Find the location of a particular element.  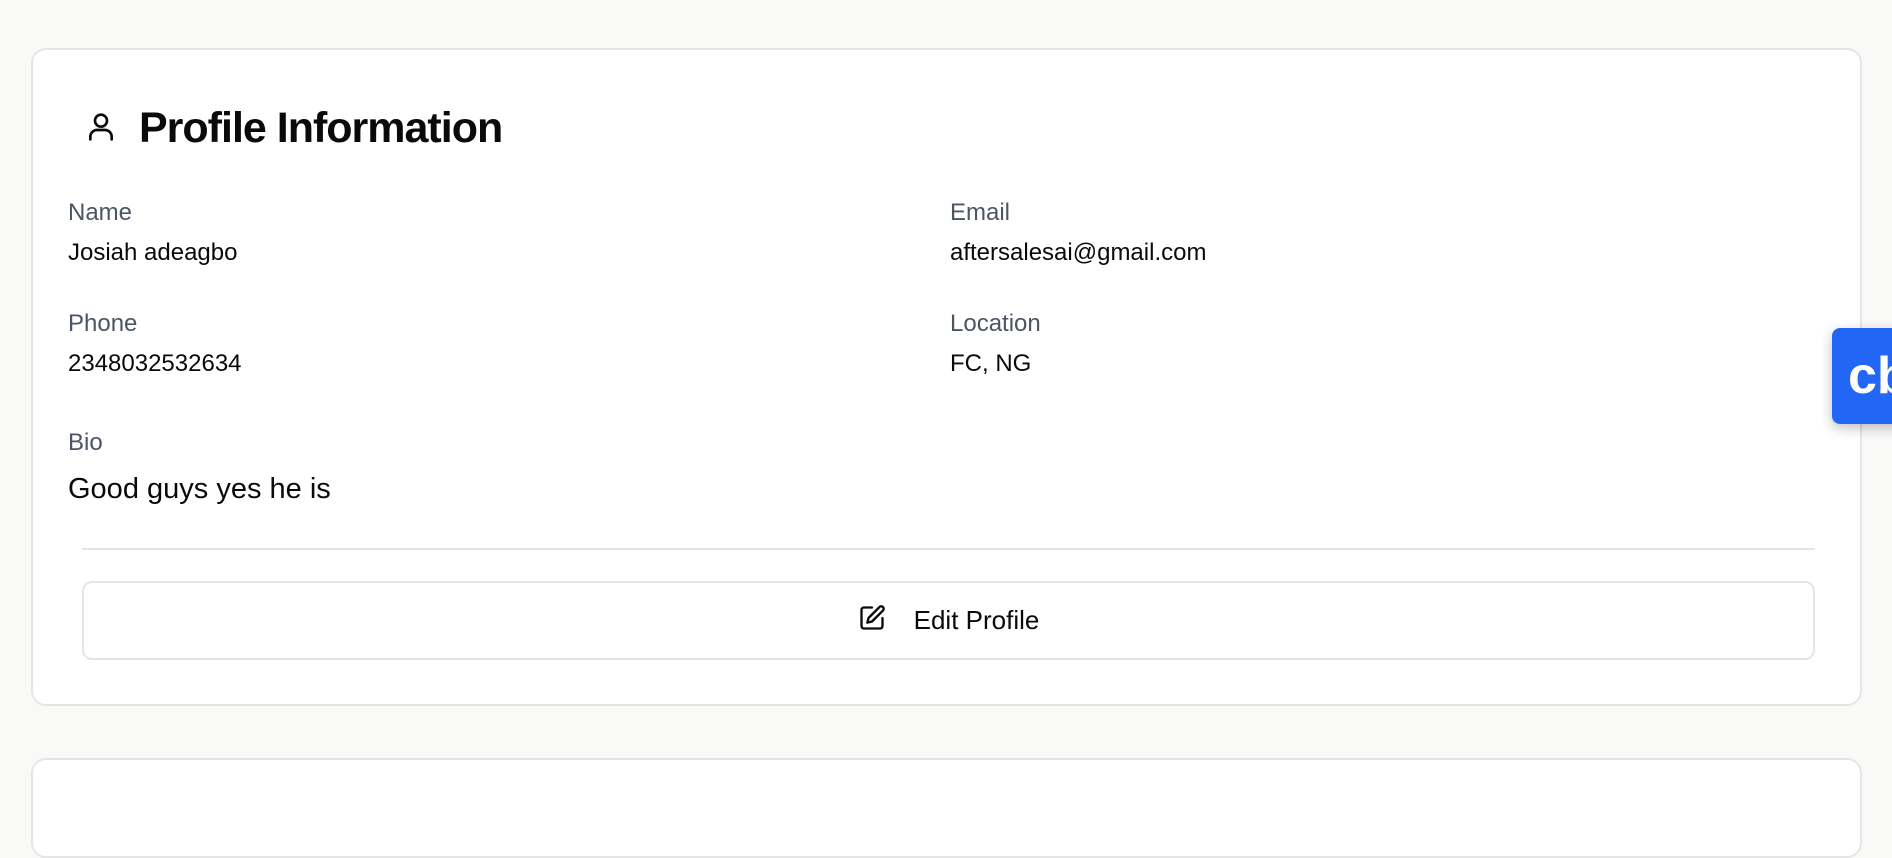

bio-field: Bio Good guys yes he is is located at coordinates (199, 466).